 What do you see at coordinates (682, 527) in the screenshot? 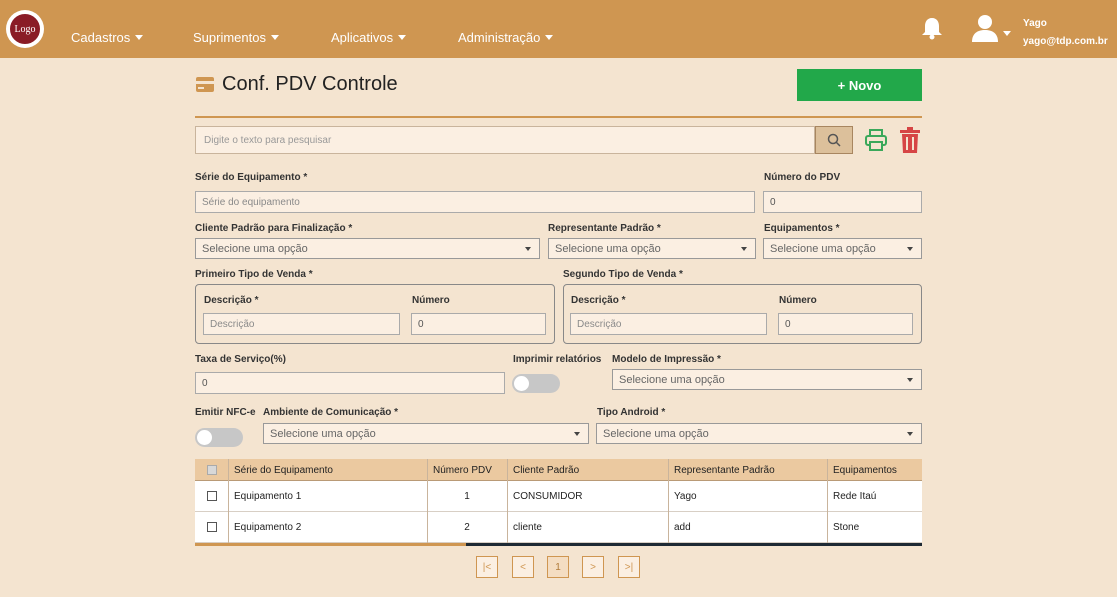
I see `cell-representante: add` at bounding box center [682, 527].